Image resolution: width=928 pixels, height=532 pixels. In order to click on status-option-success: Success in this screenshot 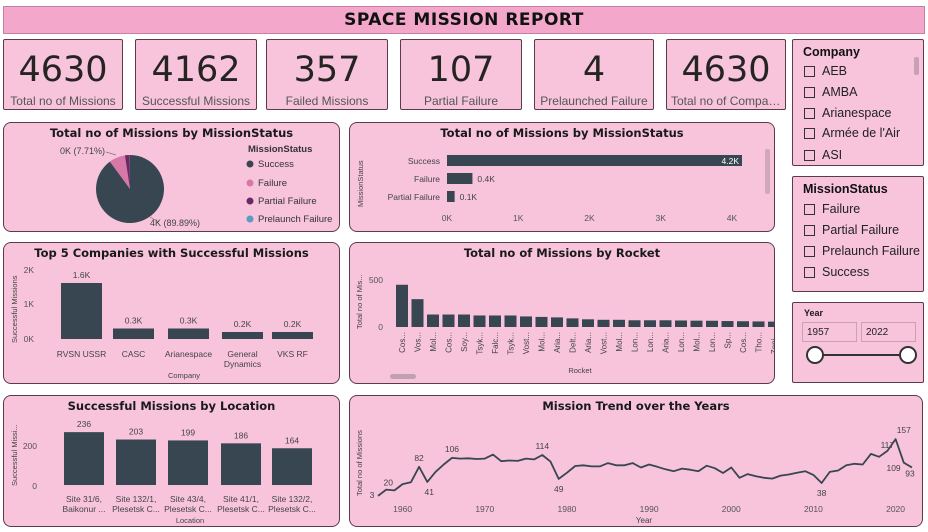, I will do `click(836, 272)`.